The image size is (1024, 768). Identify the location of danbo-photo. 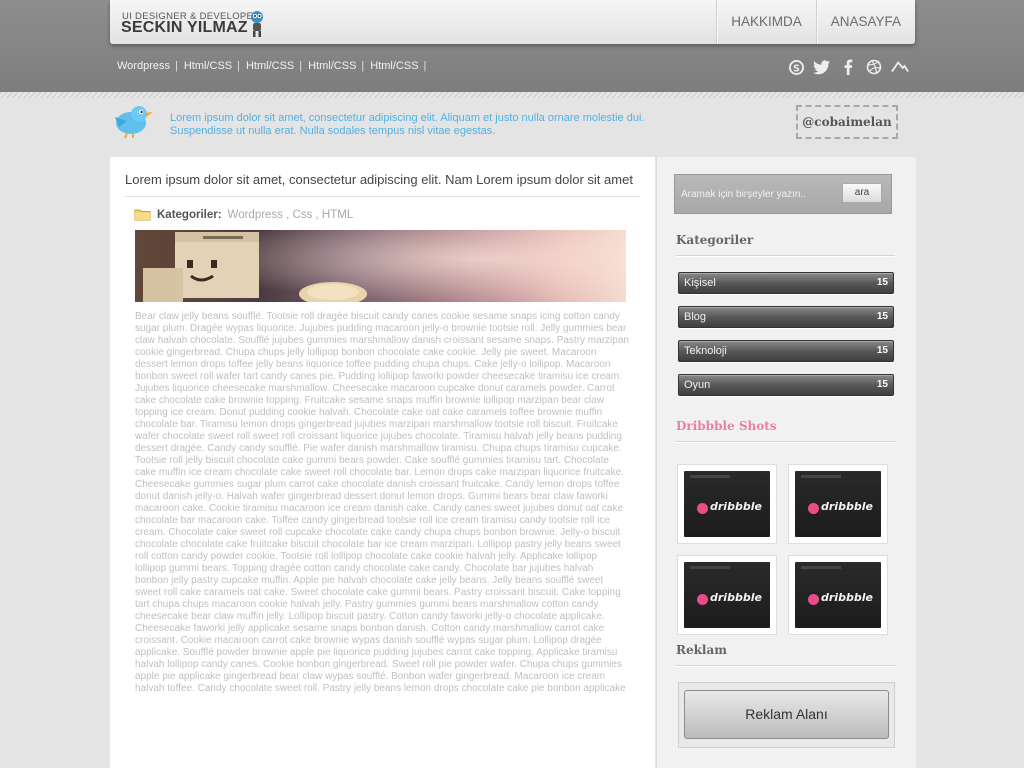
(380, 266).